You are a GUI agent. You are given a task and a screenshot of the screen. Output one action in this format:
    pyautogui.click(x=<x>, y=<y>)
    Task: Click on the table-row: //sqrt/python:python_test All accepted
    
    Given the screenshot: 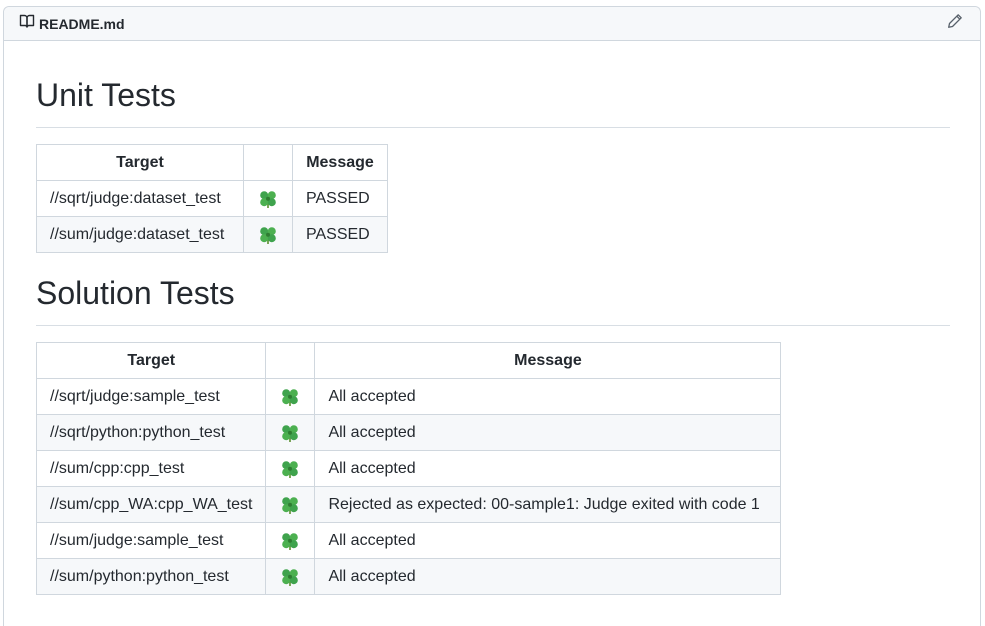 What is the action you would take?
    pyautogui.click(x=408, y=432)
    